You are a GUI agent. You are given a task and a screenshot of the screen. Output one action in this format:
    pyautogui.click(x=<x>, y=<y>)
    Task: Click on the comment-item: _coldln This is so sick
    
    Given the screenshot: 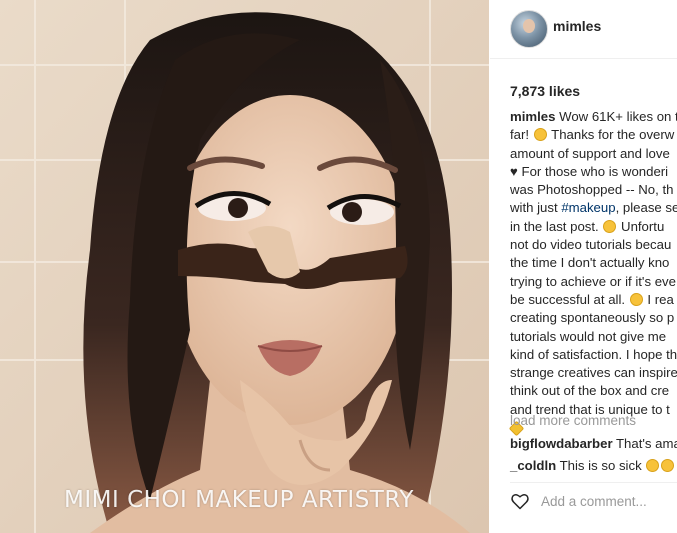 What is the action you would take?
    pyautogui.click(x=592, y=465)
    